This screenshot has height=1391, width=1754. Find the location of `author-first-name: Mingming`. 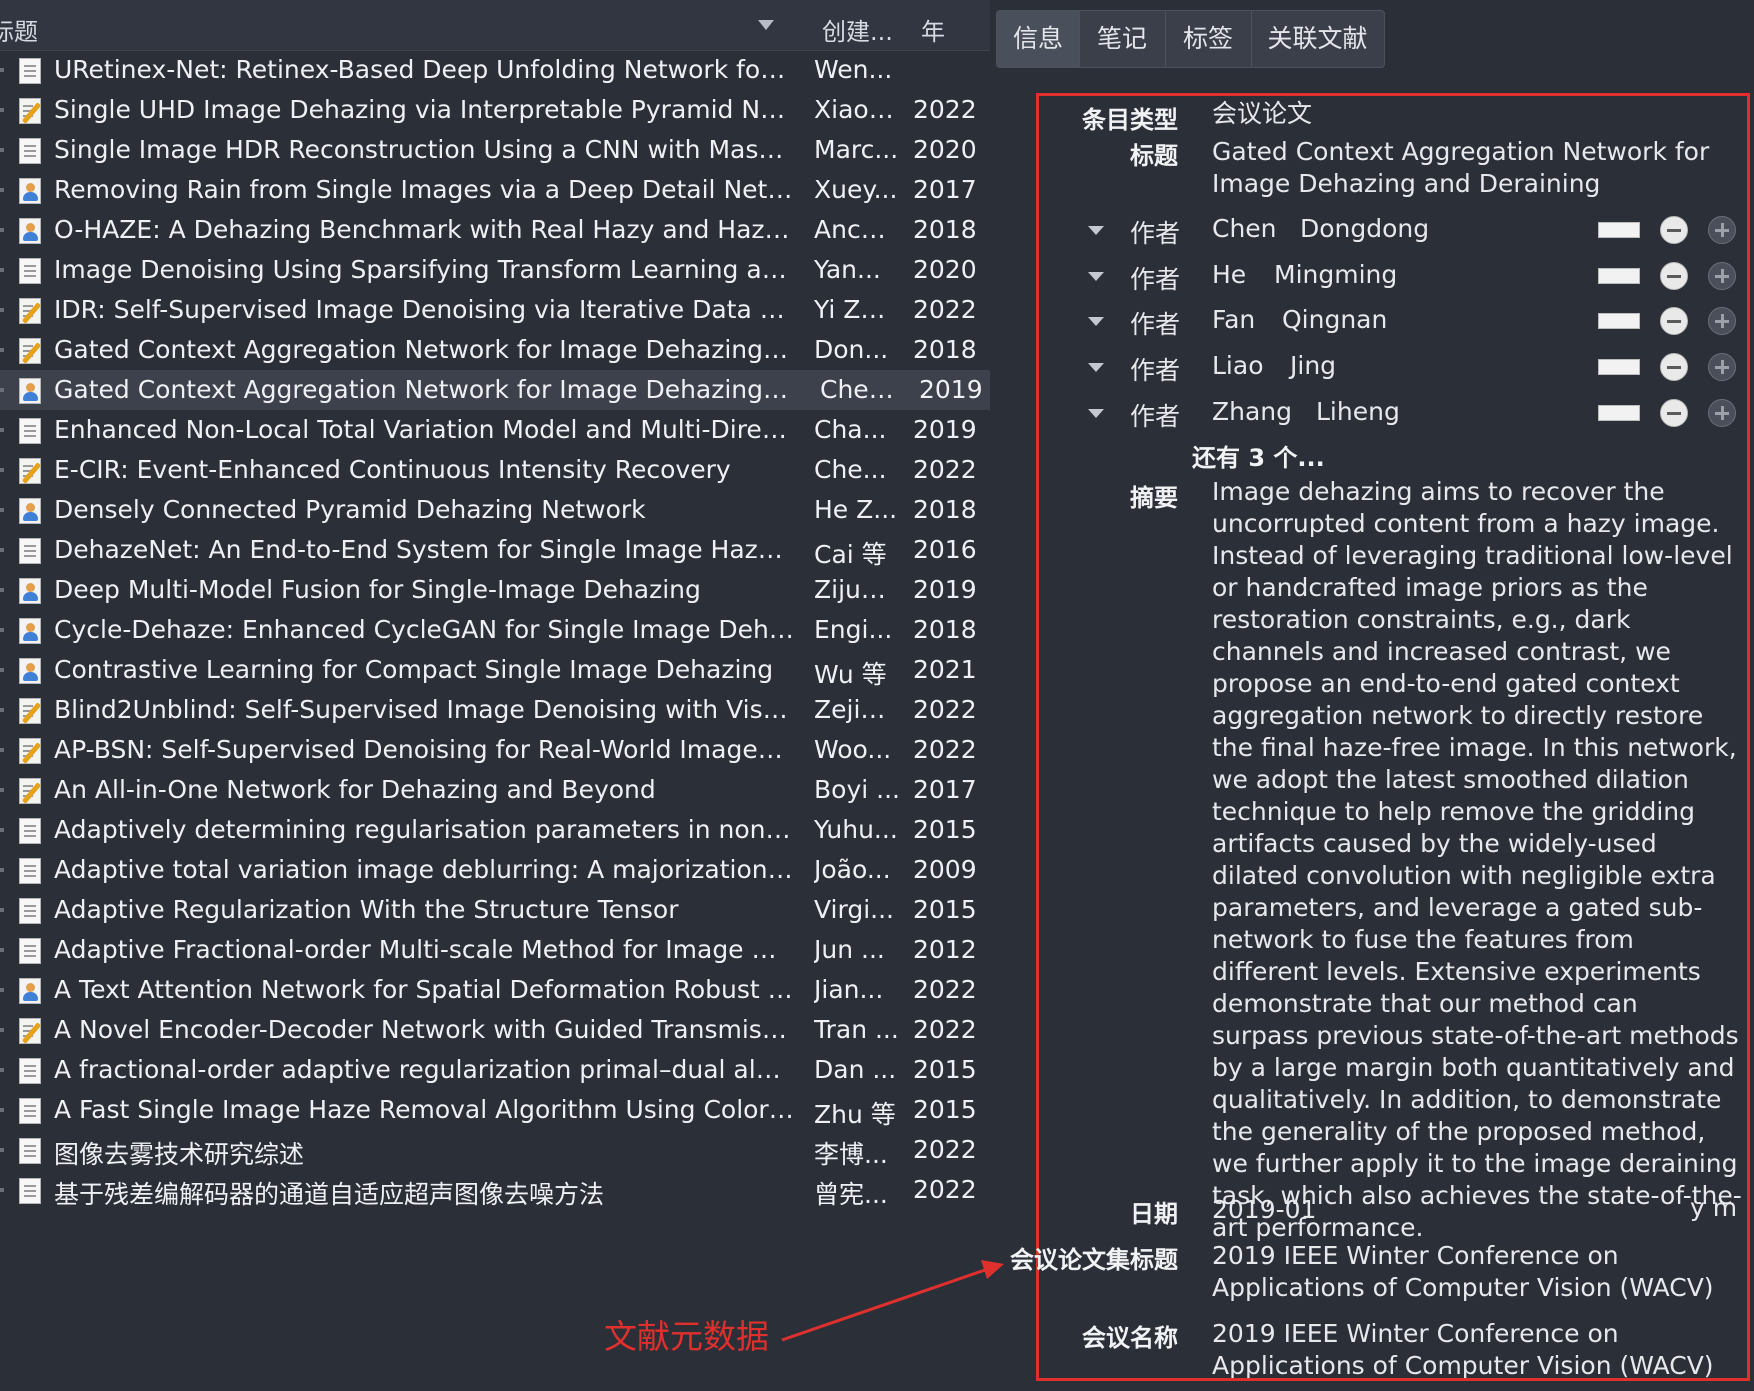

author-first-name: Mingming is located at coordinates (1335, 274).